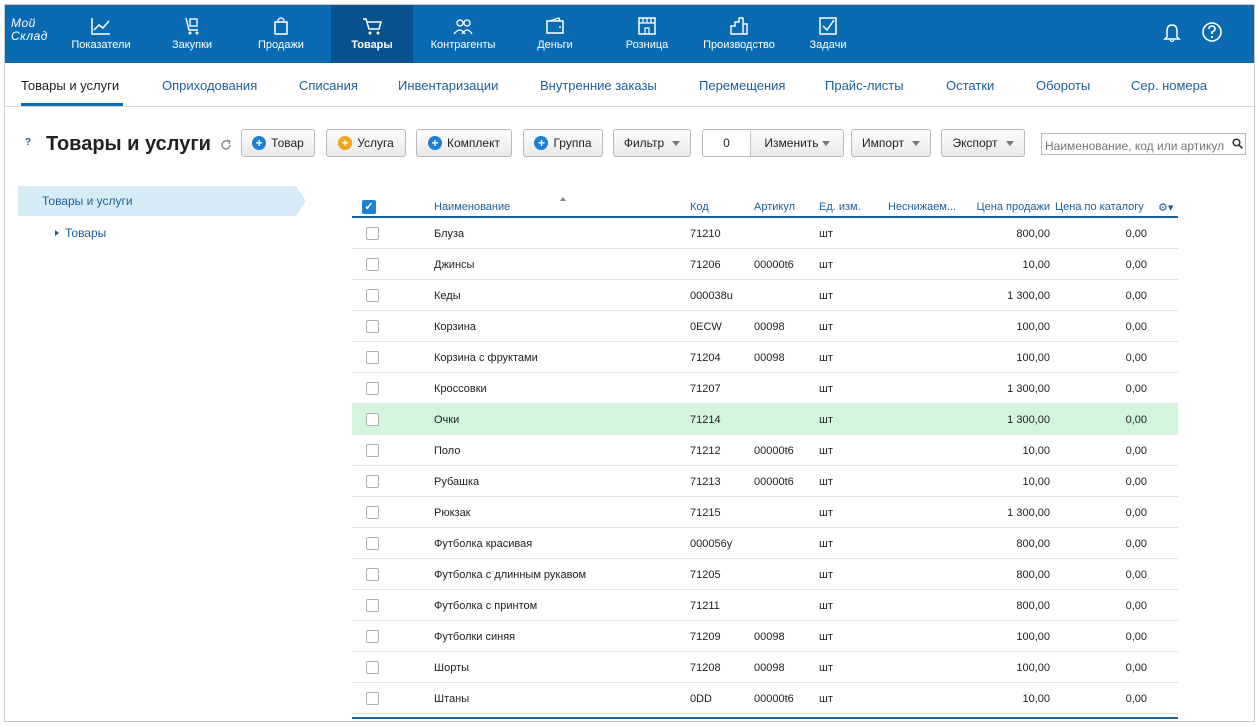 The height and width of the screenshot is (726, 1259). What do you see at coordinates (162, 201) in the screenshot?
I see `folder-tree-root: Товары и услуги` at bounding box center [162, 201].